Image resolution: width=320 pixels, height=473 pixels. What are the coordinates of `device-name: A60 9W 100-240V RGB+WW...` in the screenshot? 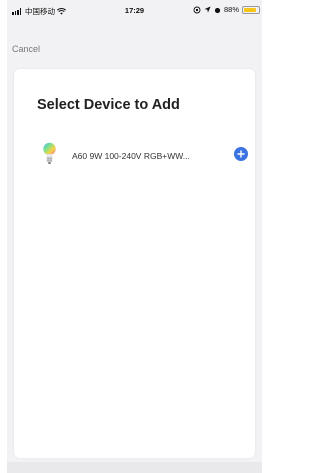 It's located at (131, 156).